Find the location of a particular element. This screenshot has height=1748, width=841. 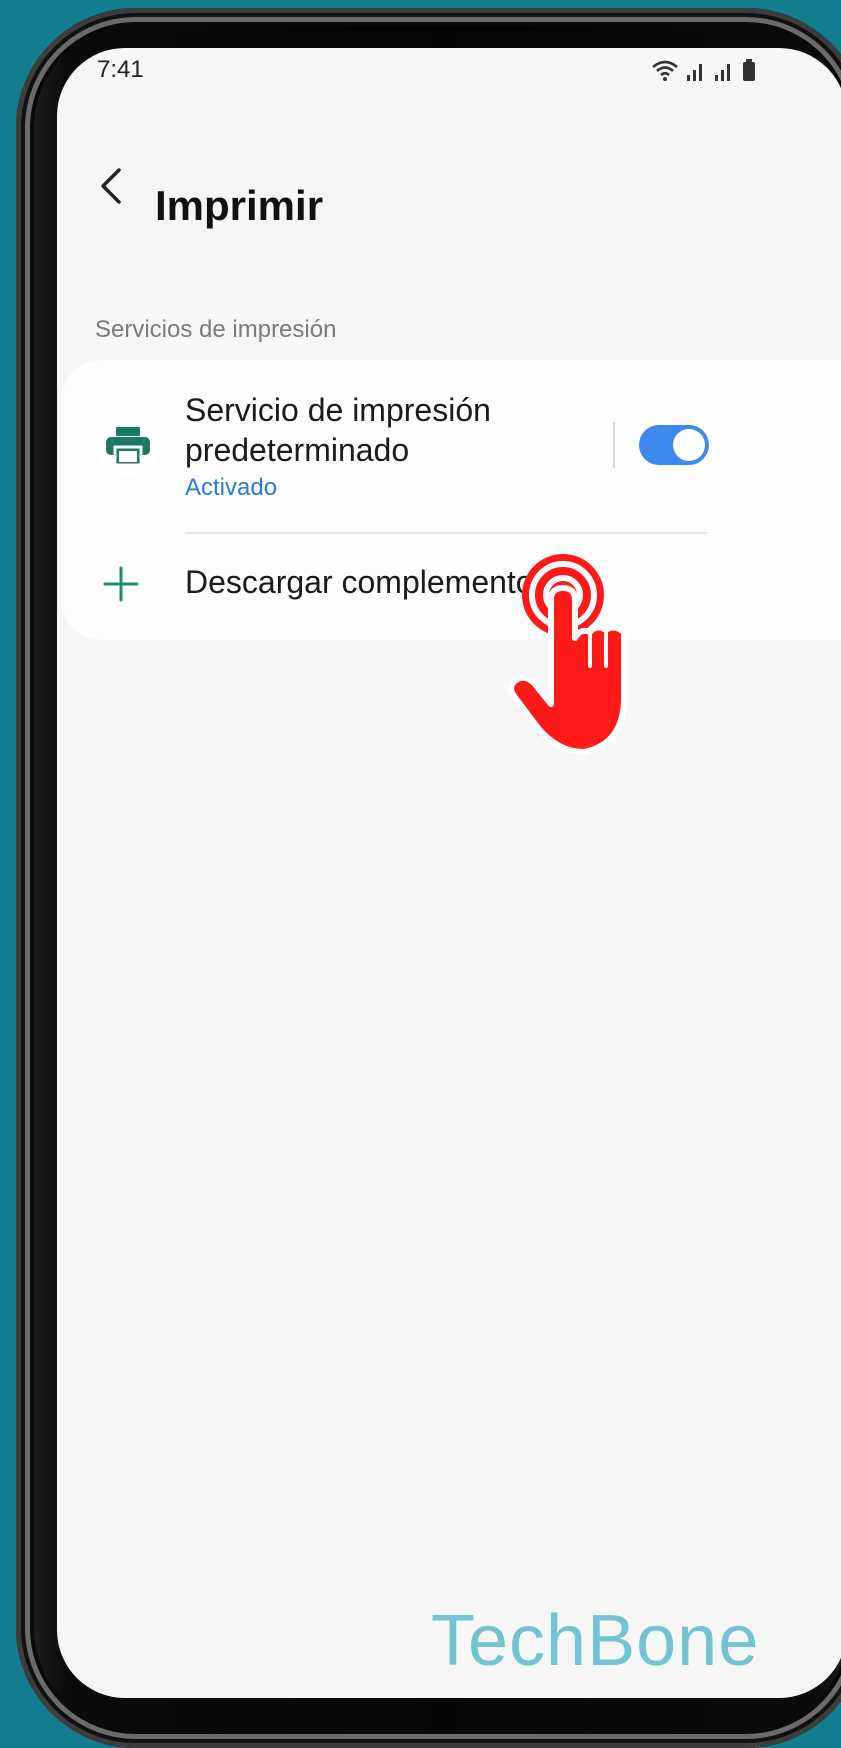

watermark-text: TechBone is located at coordinates (595, 1641).